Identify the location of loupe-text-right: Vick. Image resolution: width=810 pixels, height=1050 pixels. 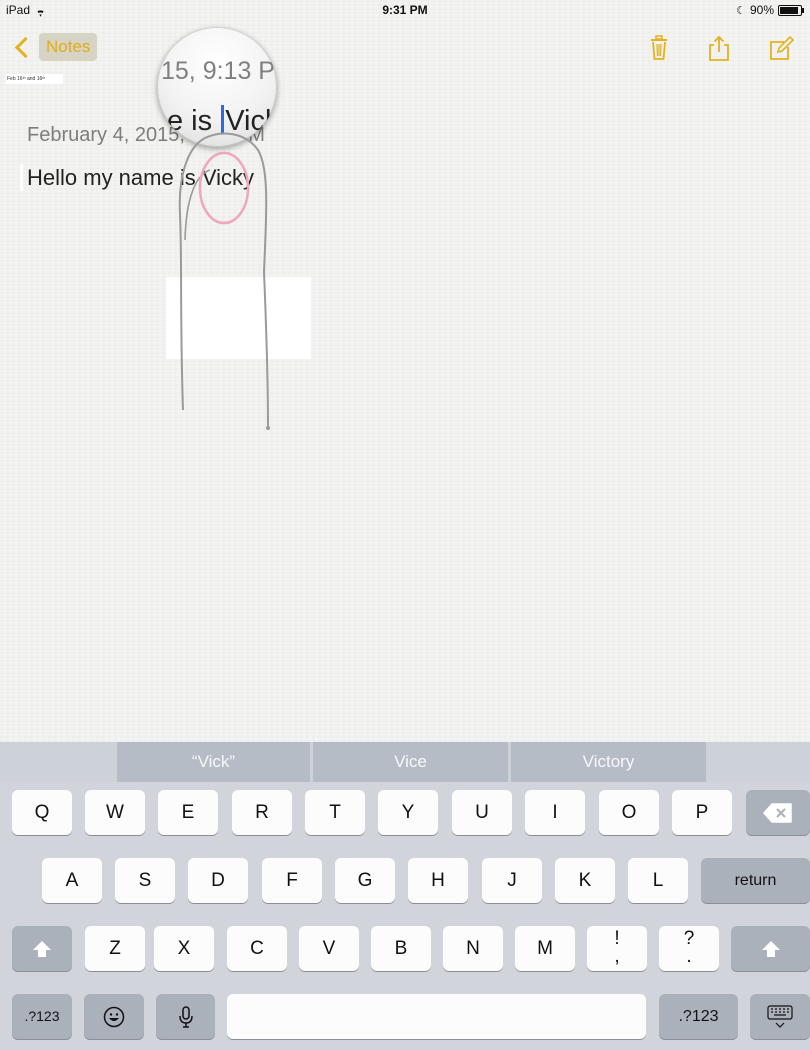
(251, 121).